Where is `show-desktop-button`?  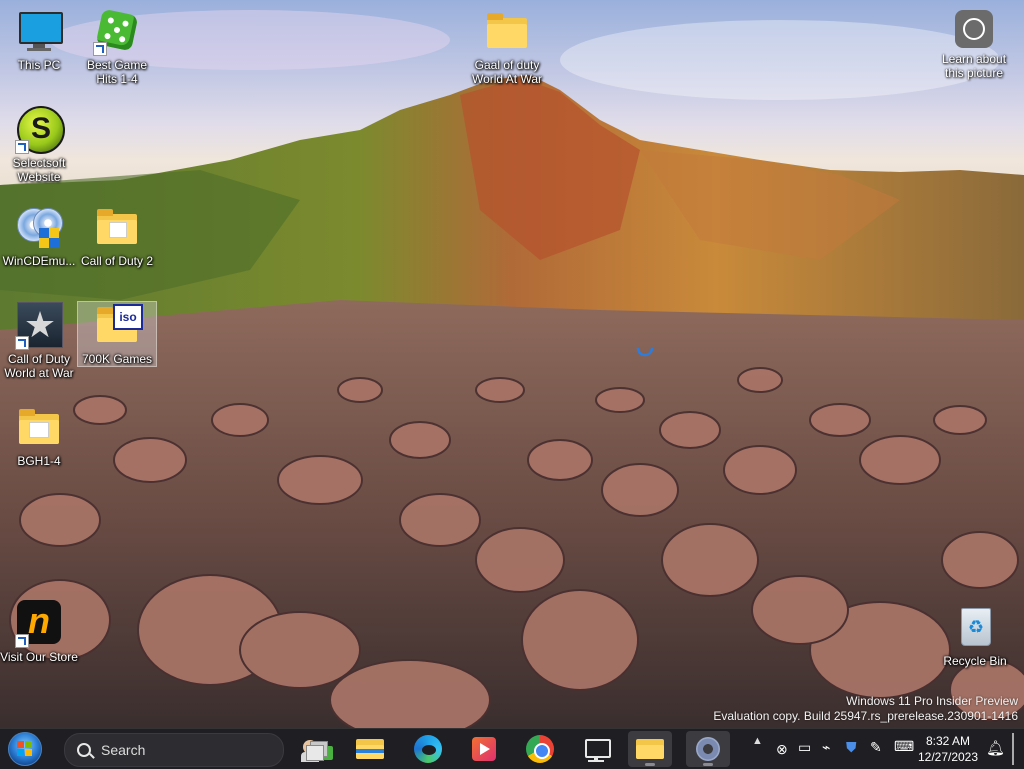
show-desktop-button is located at coordinates (1013, 749).